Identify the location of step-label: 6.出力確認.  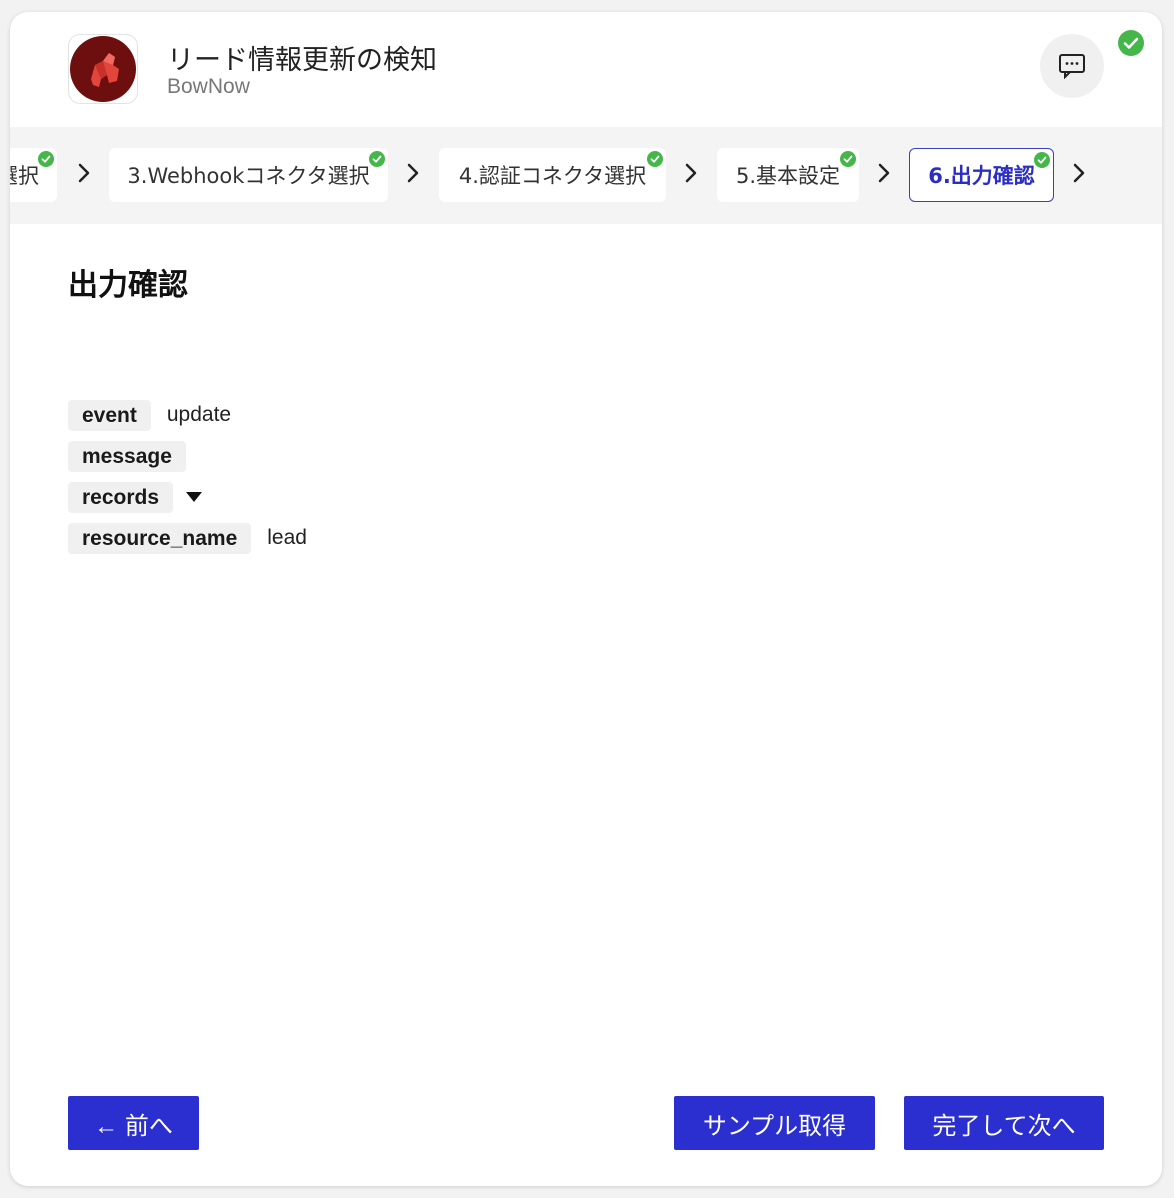
(981, 176).